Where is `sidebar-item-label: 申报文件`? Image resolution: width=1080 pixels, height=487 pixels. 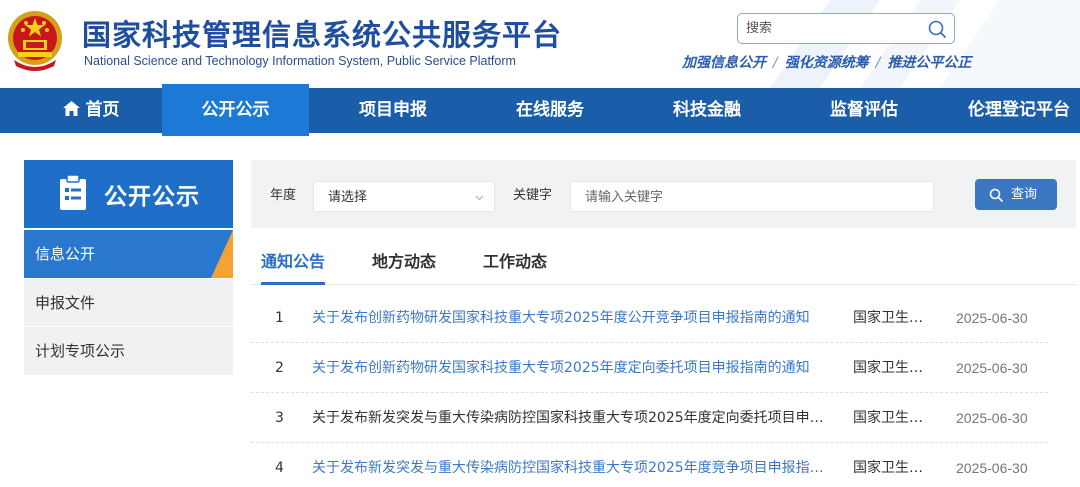
sidebar-item-label: 申报文件 is located at coordinates (65, 303).